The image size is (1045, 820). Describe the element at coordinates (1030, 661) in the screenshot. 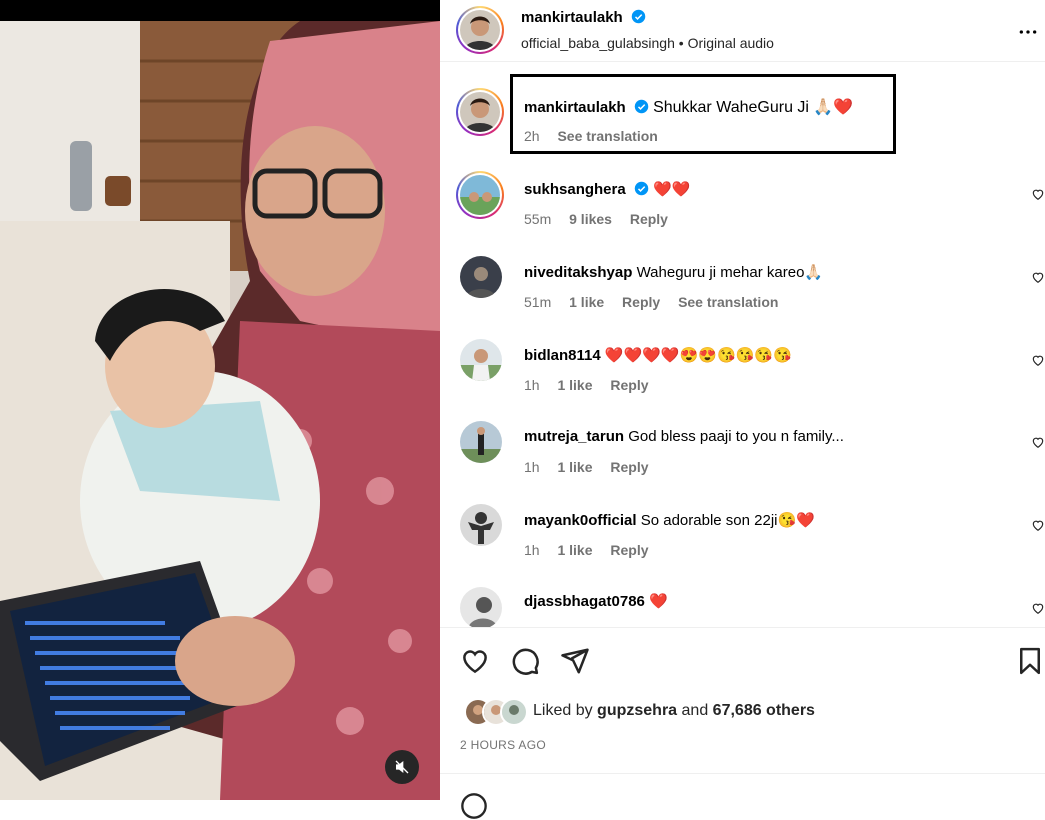

I see `bookmark-icon` at that location.